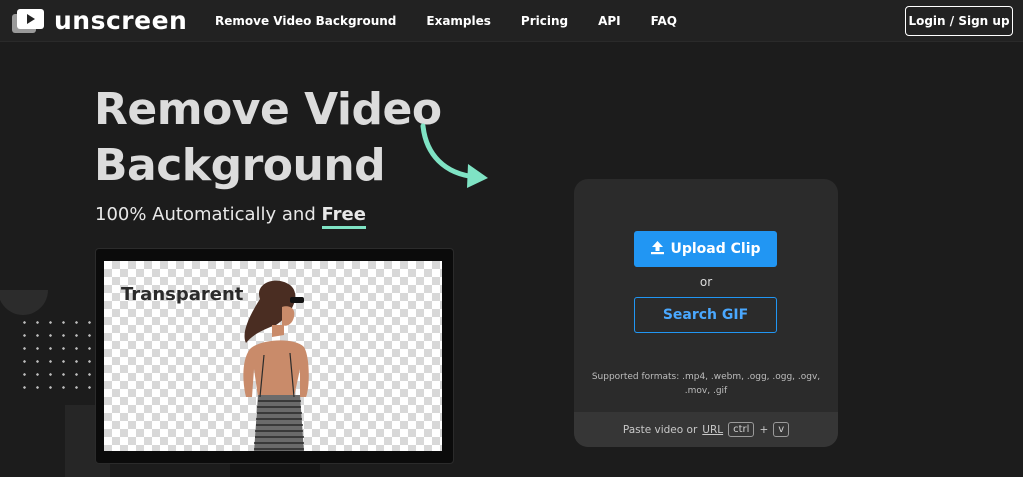  I want to click on plus-sign: +, so click(764, 429).